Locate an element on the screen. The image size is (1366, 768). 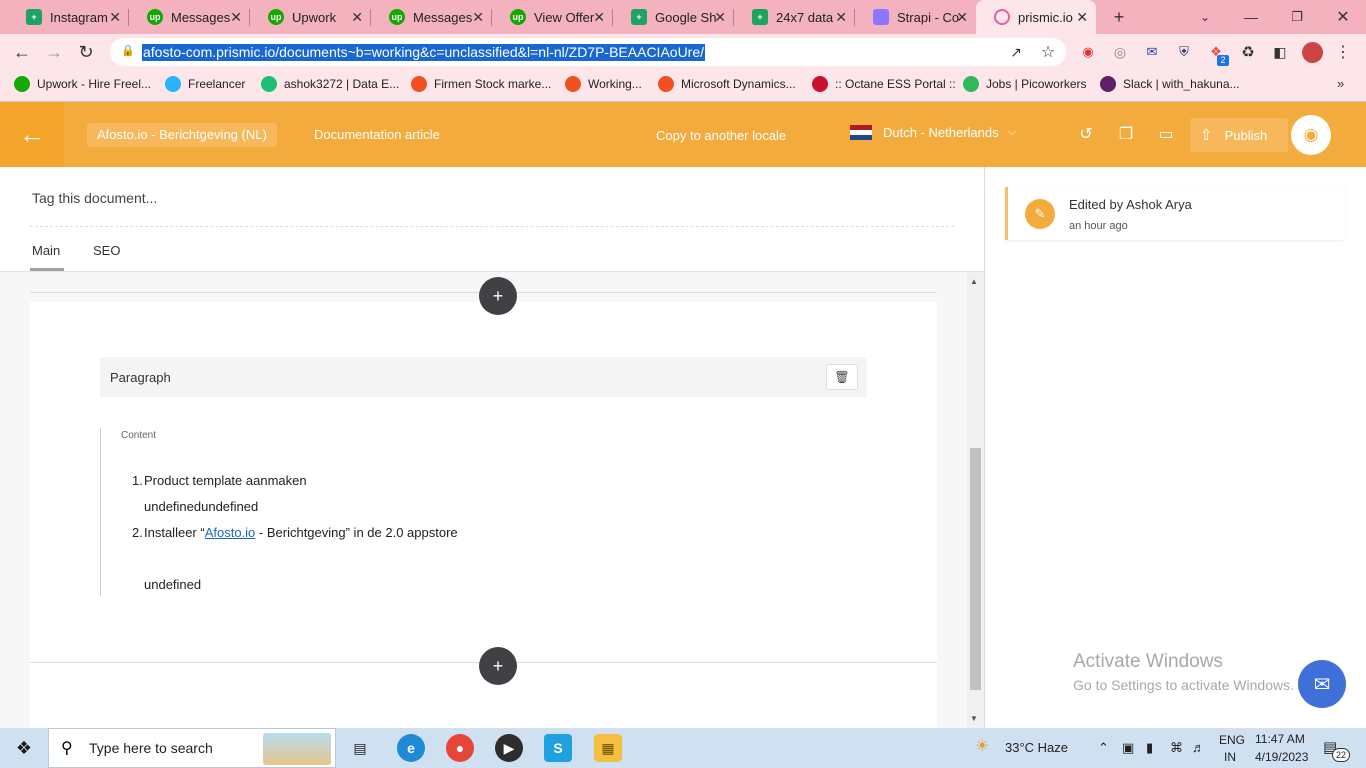
minimize-icon: — is located at coordinates (1251, 17).